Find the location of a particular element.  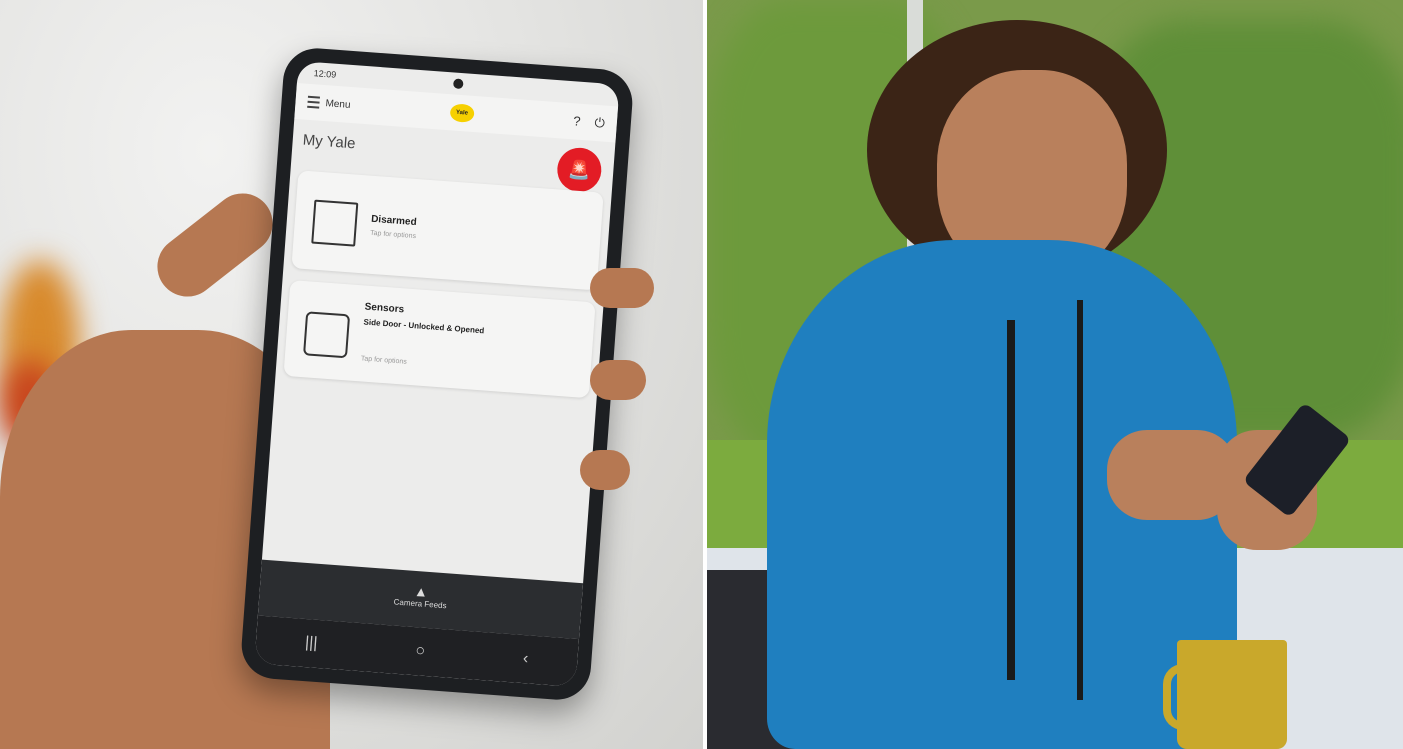

status-time: 12:09 is located at coordinates (325, 74).